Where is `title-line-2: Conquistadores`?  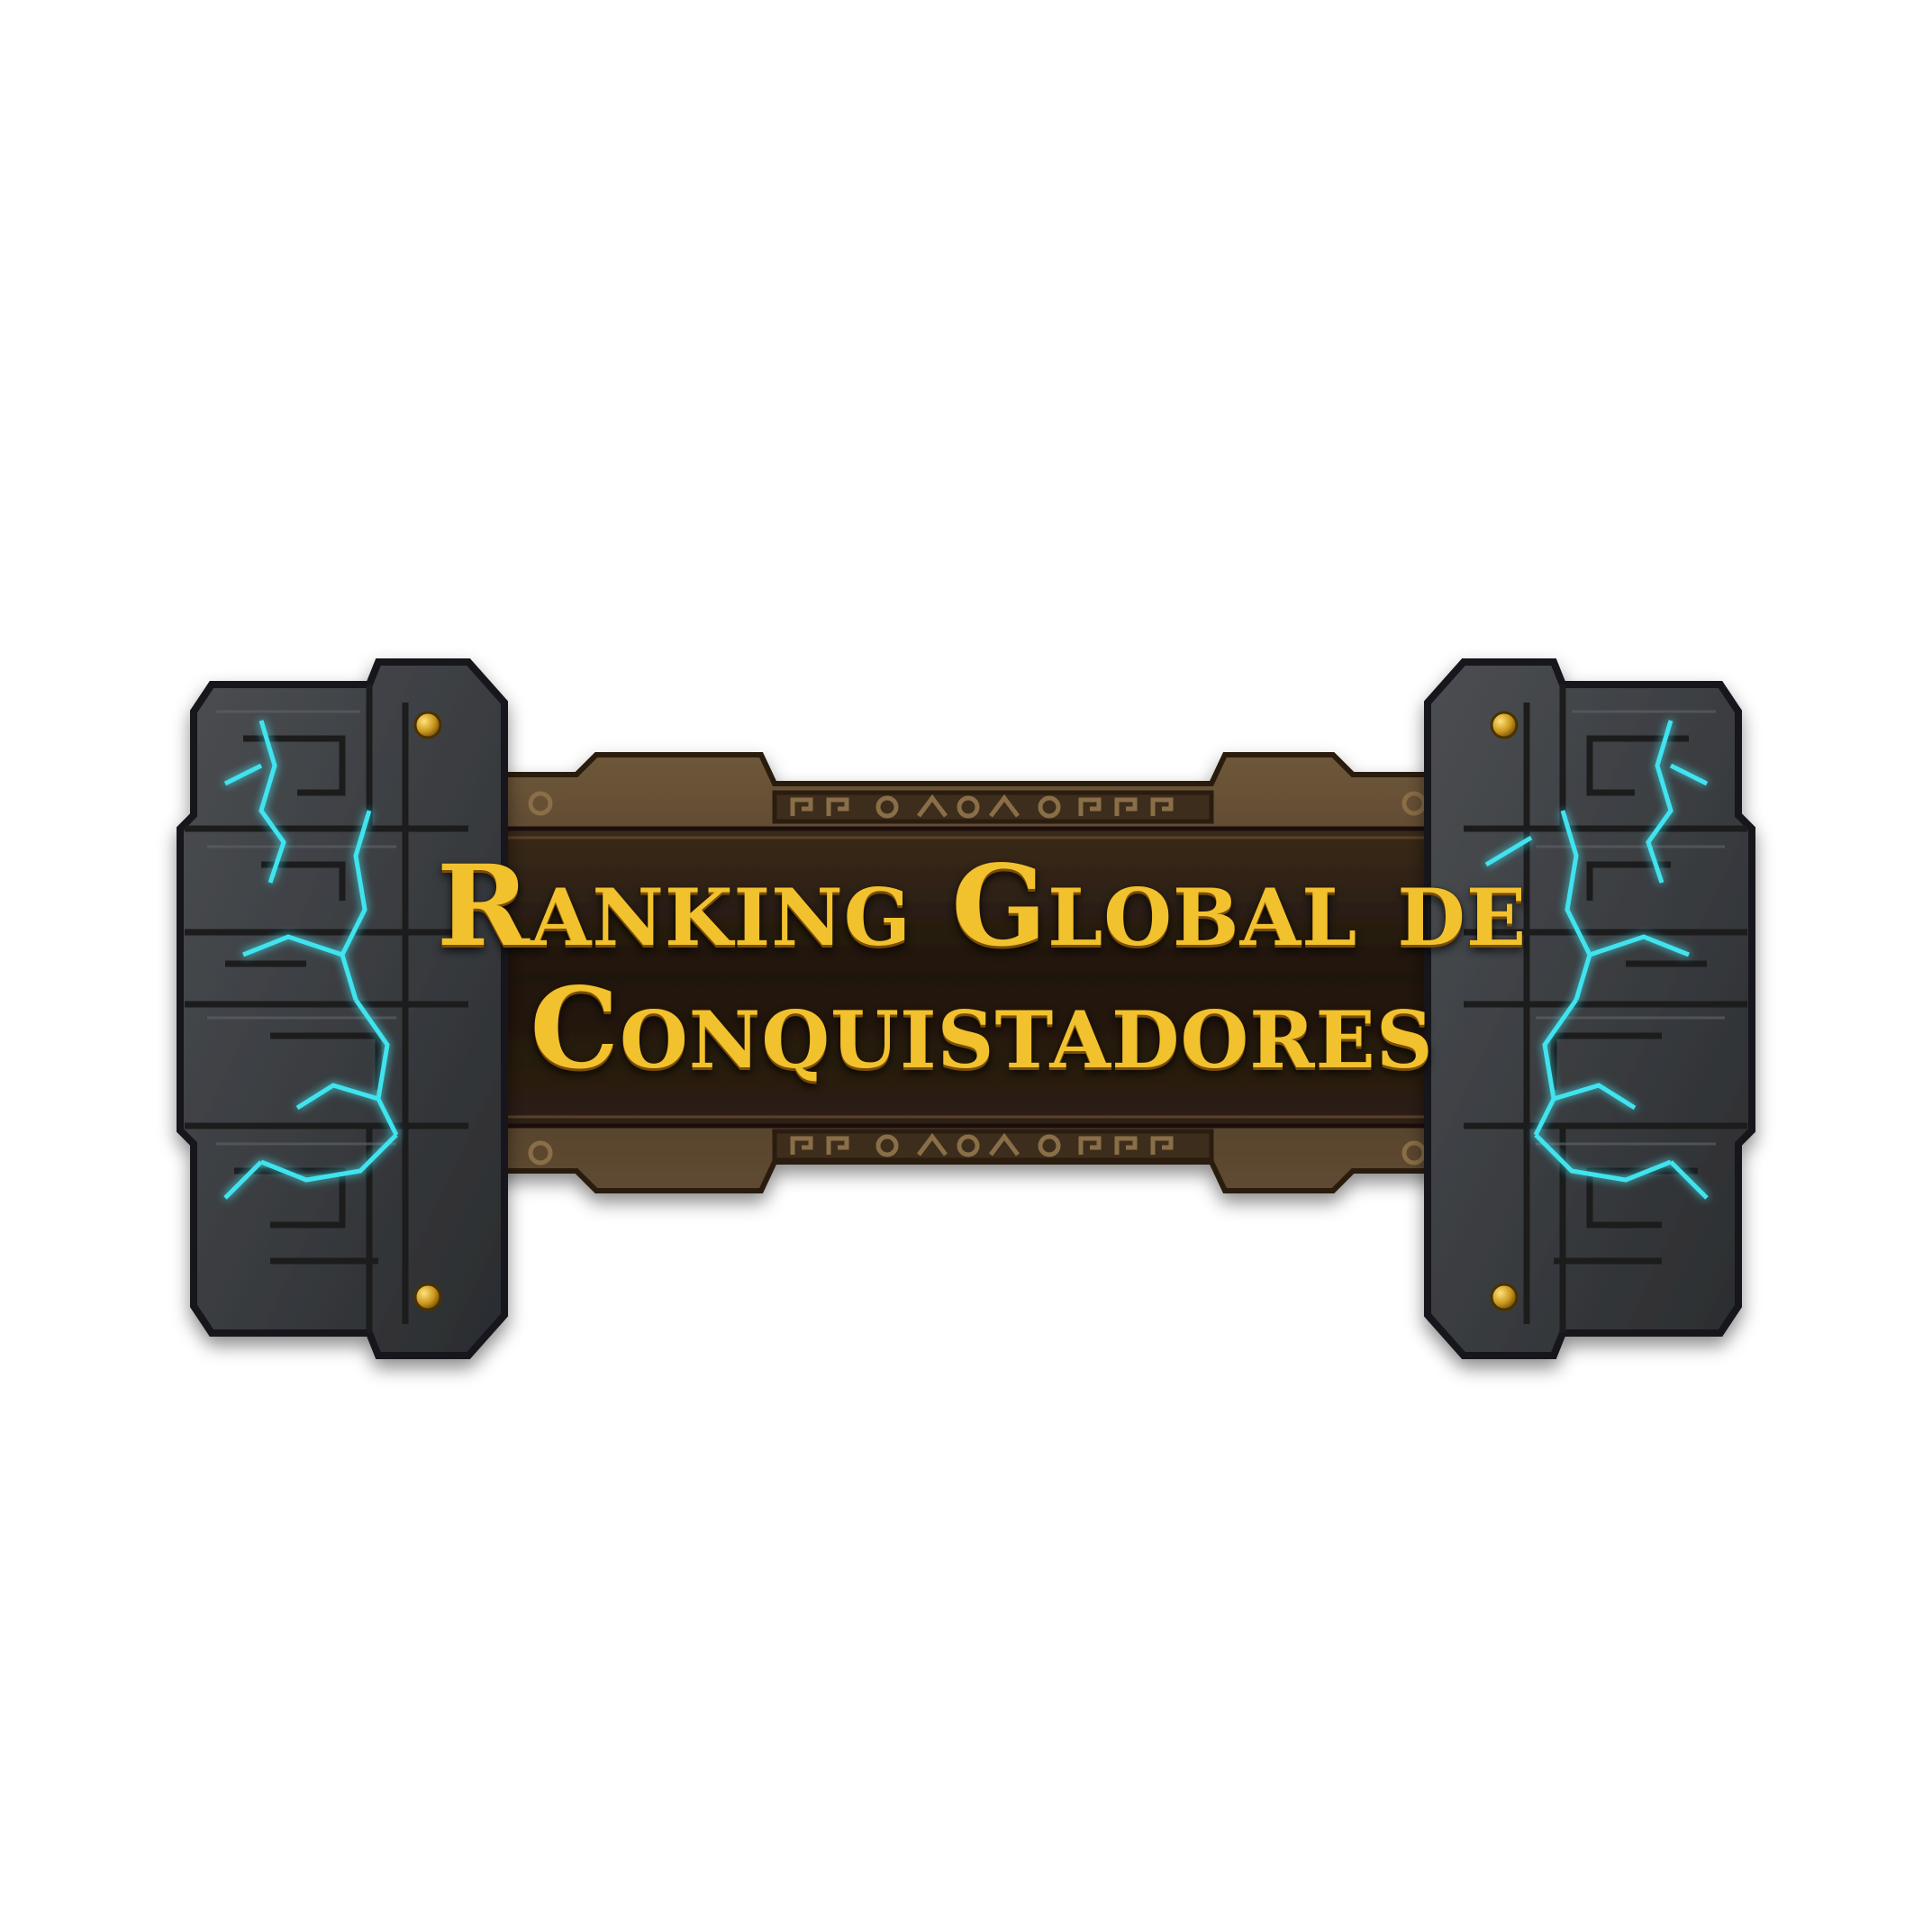 title-line-2: Conquistadores is located at coordinates (982, 1029).